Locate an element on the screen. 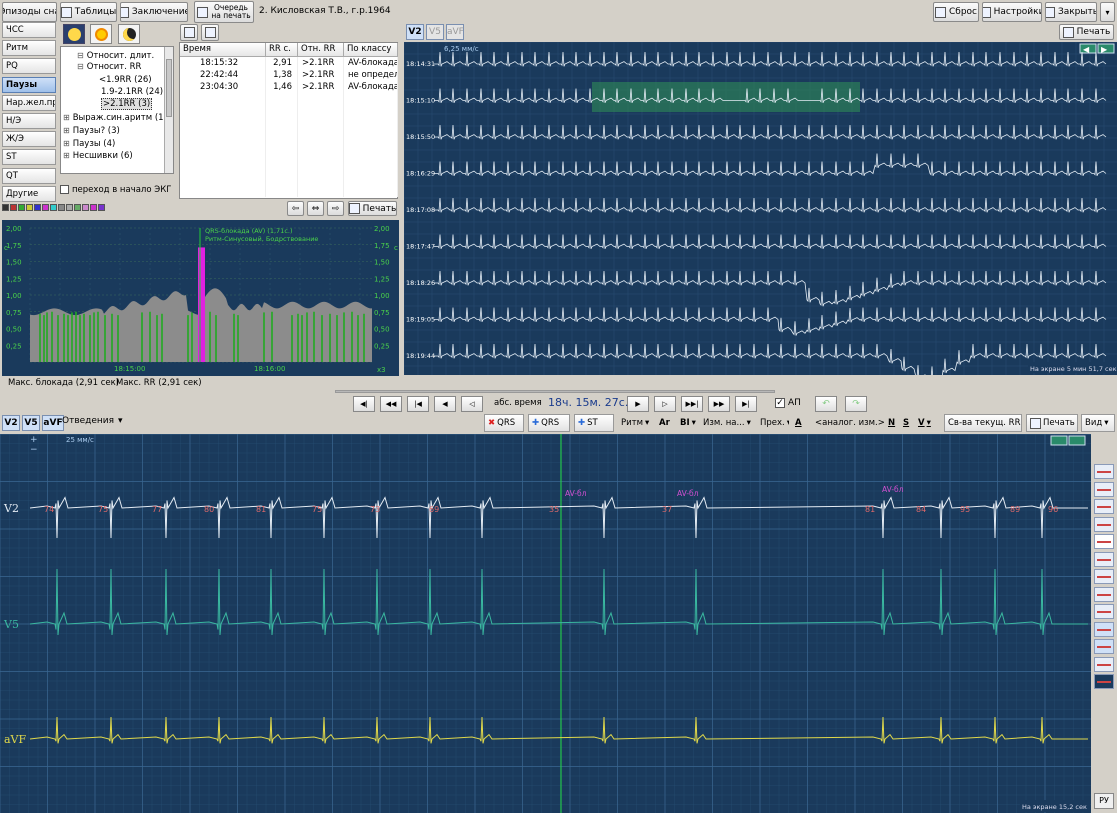  sidebar-item-0: ЧСС is located at coordinates (29, 30).